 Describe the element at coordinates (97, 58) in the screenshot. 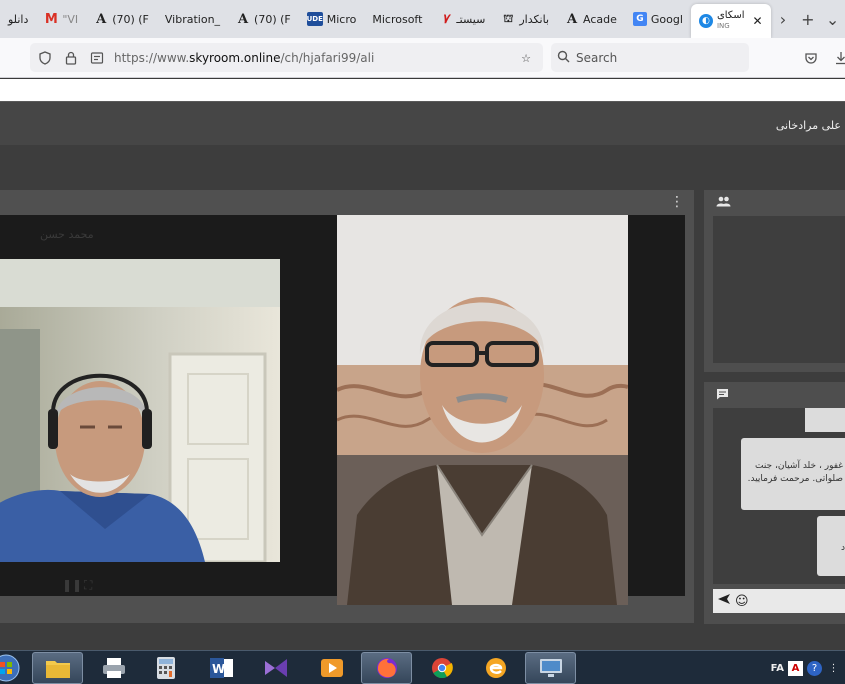

I see `page-info-icon` at that location.